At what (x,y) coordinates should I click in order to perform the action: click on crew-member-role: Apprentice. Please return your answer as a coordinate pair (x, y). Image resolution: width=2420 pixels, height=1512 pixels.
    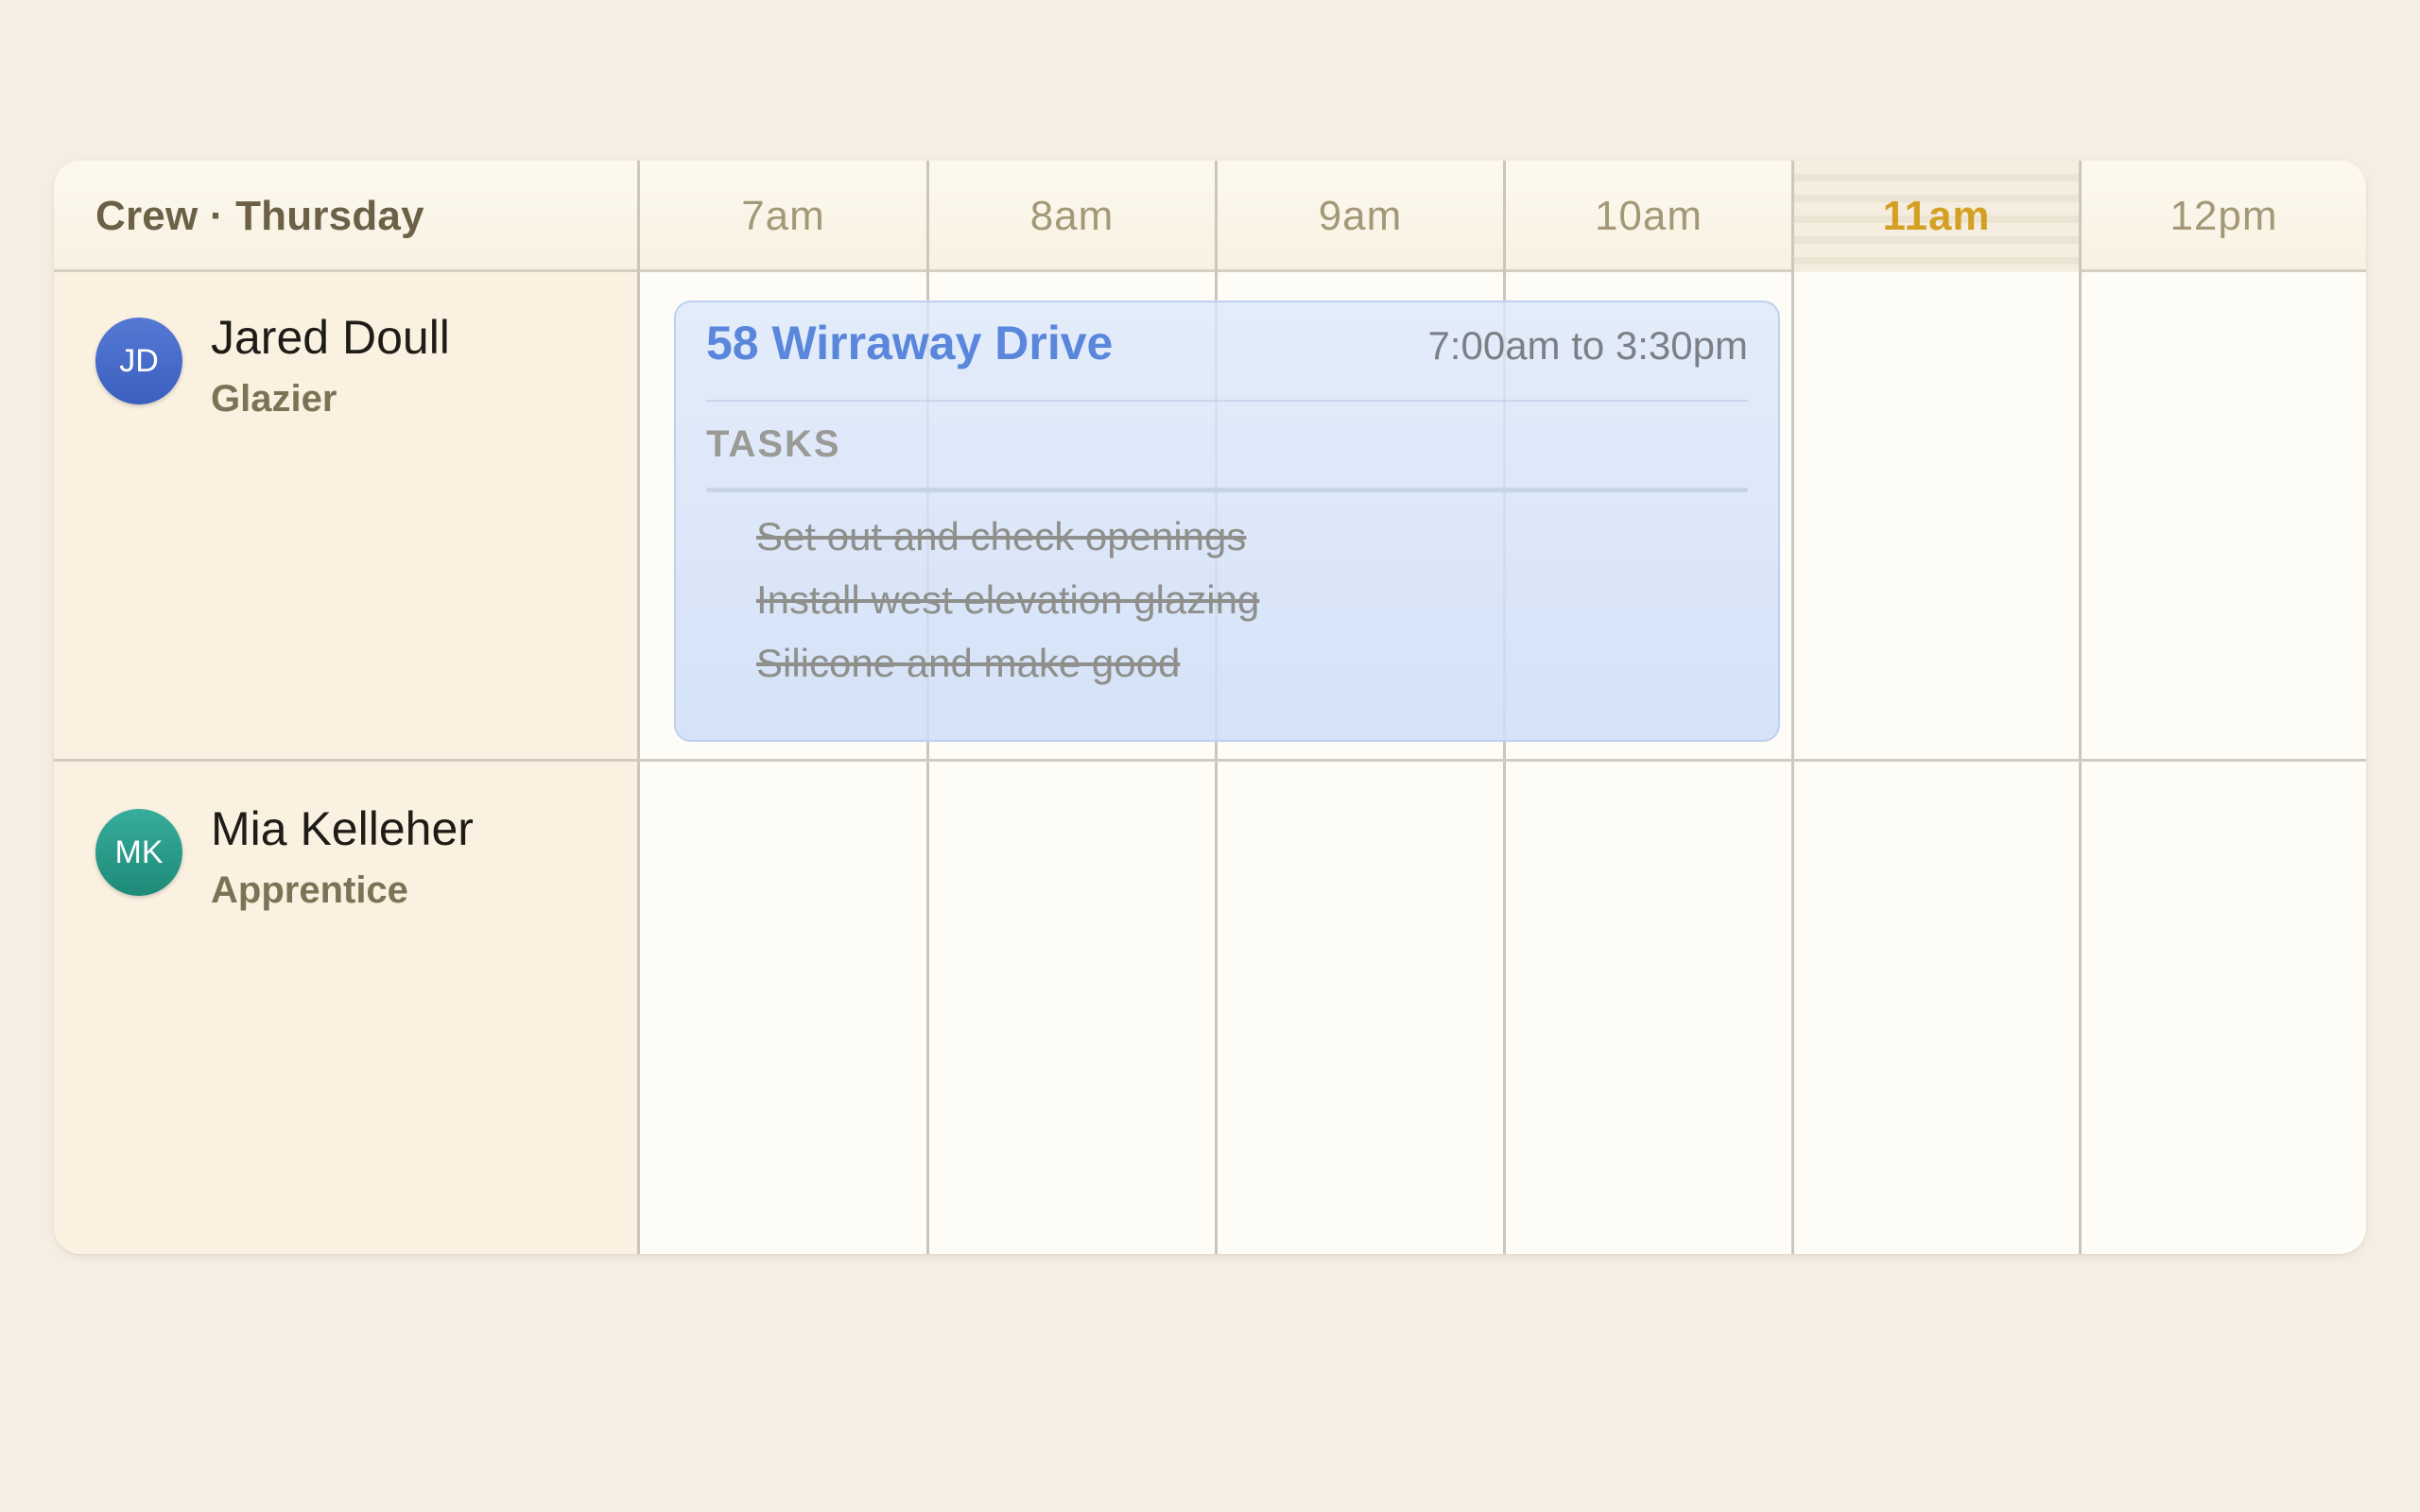
    Looking at the image, I should click on (309, 890).